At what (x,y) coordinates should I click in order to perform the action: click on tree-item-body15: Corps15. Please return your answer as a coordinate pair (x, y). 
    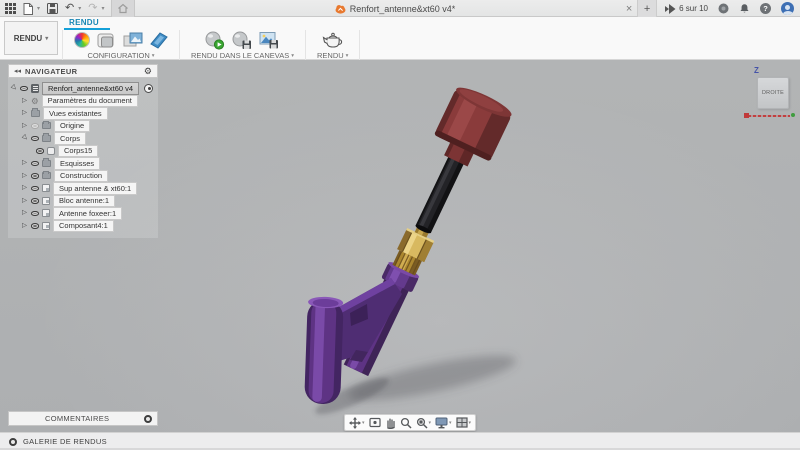
    Looking at the image, I should click on (83, 150).